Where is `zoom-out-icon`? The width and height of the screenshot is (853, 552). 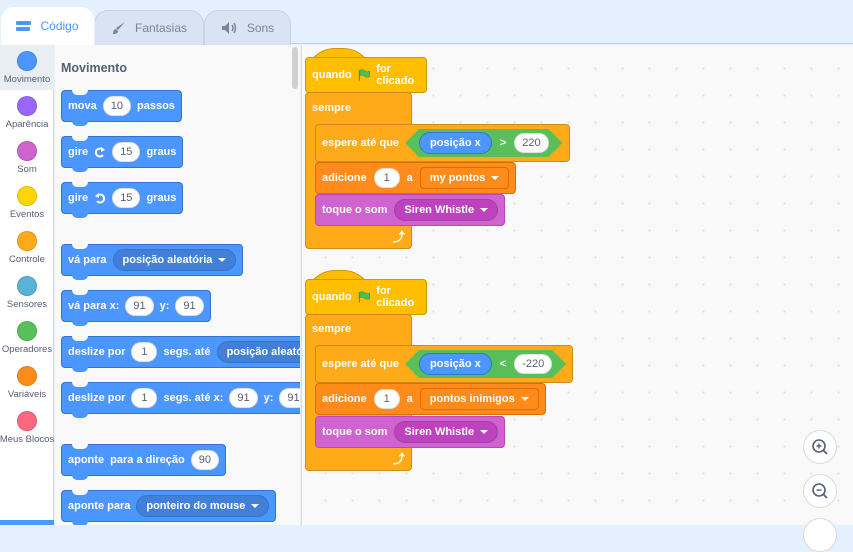 zoom-out-icon is located at coordinates (820, 491).